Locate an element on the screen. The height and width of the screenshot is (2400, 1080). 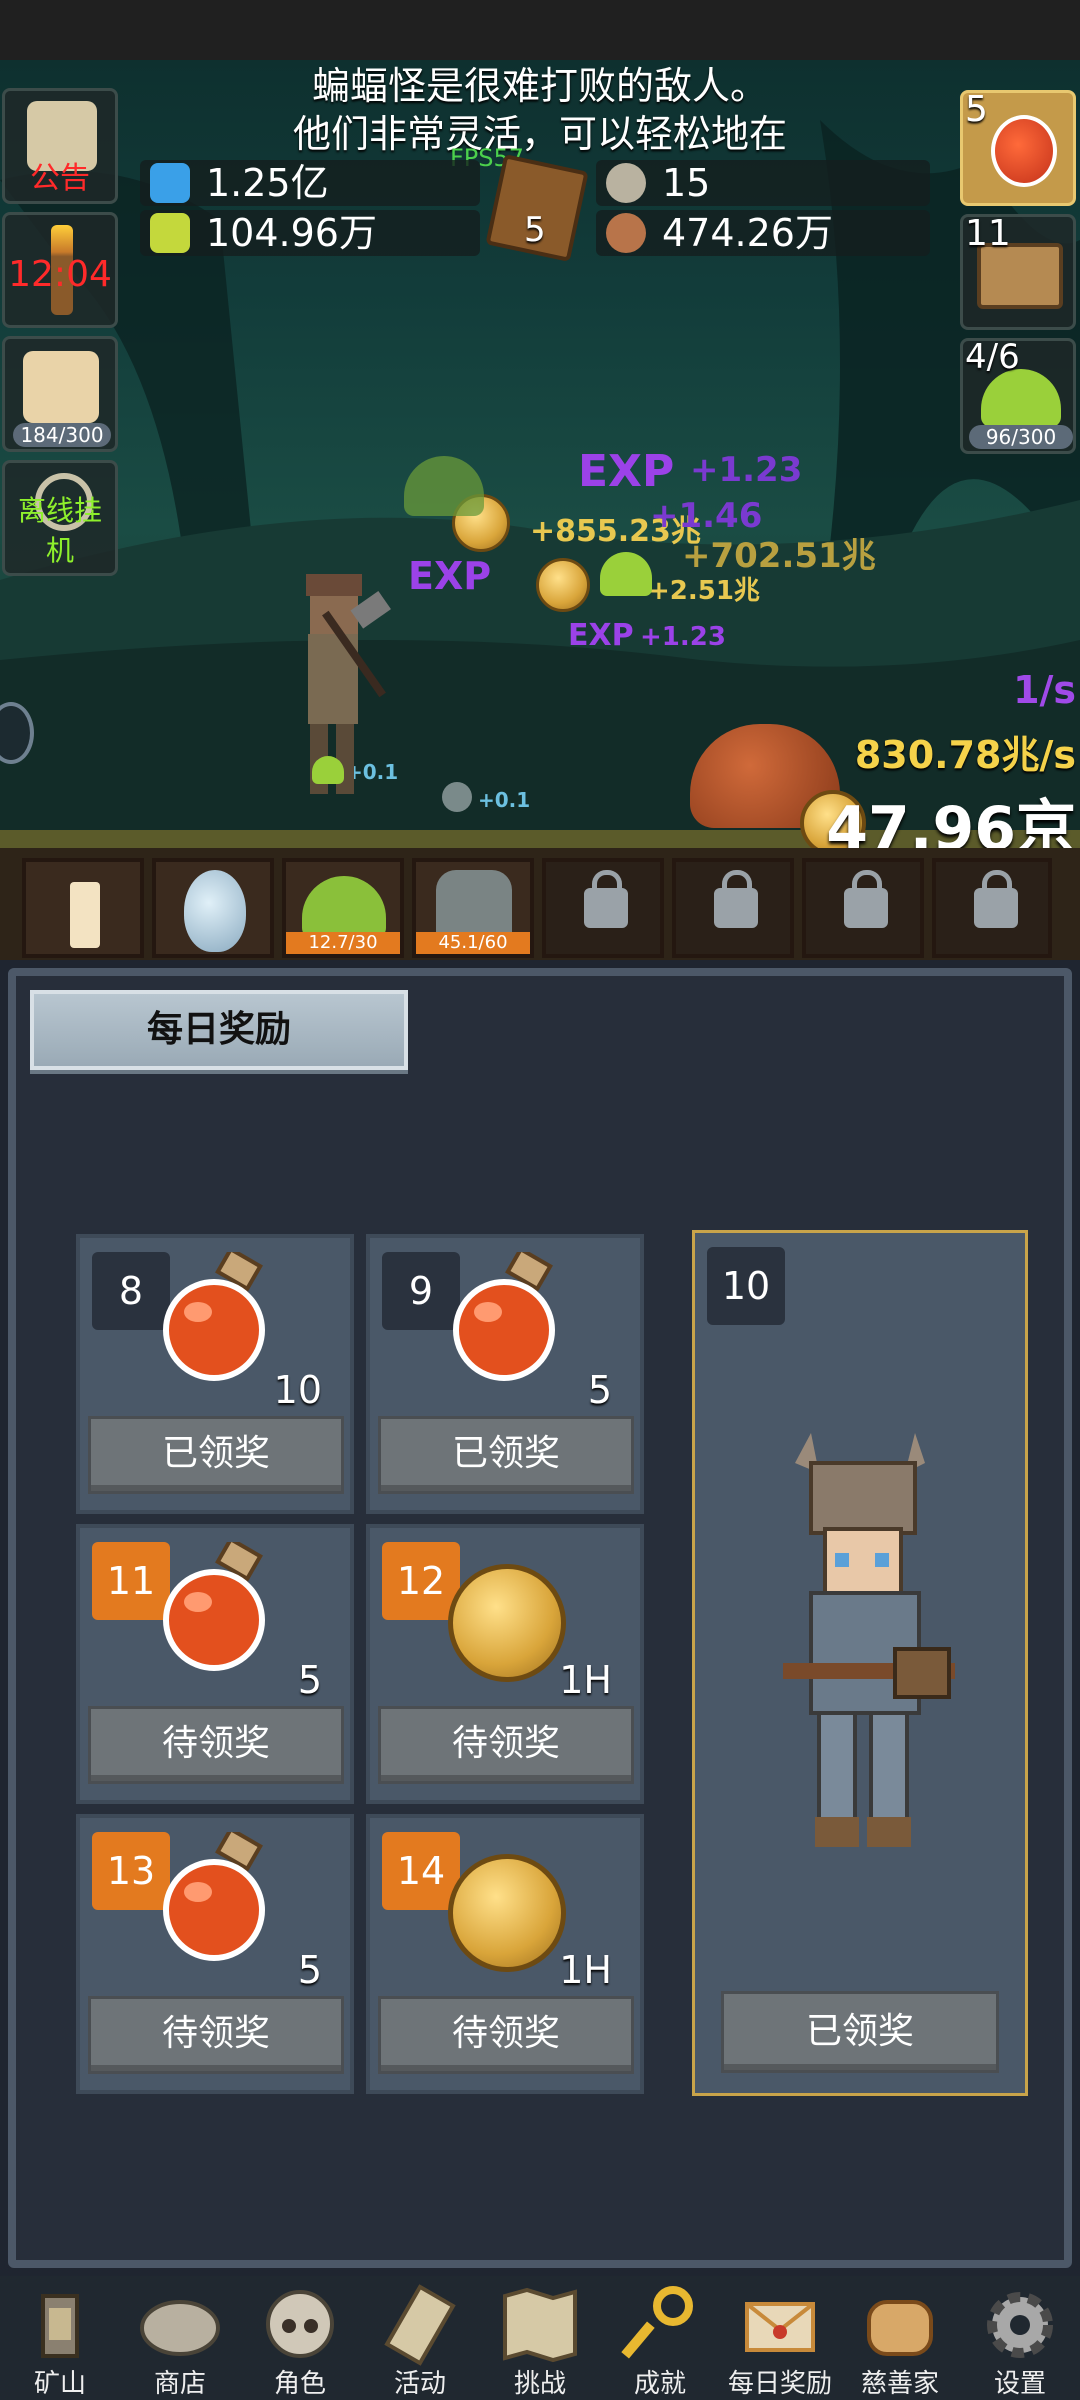
small-float: +0.1 is located at coordinates (504, 800).